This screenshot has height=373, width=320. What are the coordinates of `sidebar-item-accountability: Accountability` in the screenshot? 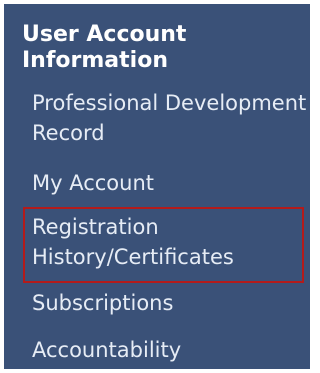 It's located at (106, 350).